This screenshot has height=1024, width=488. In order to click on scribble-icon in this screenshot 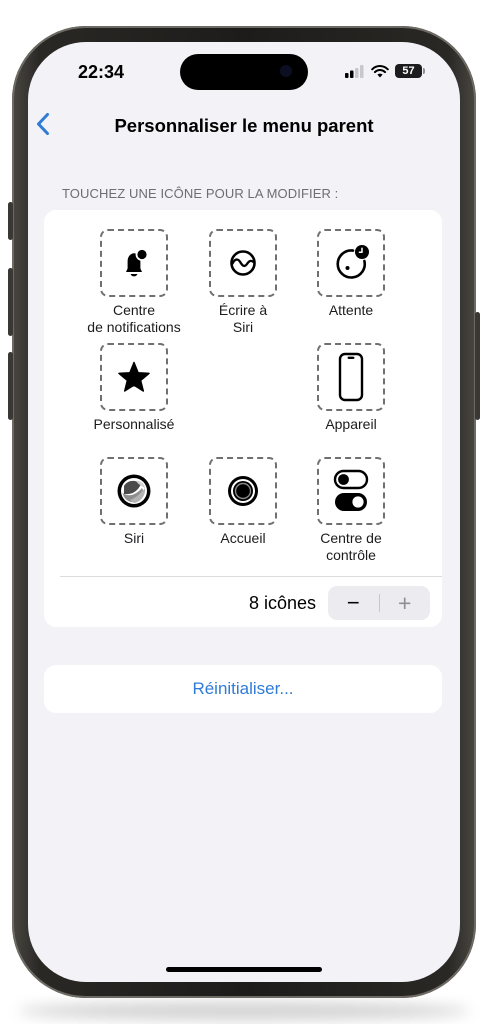, I will do `click(243, 263)`.